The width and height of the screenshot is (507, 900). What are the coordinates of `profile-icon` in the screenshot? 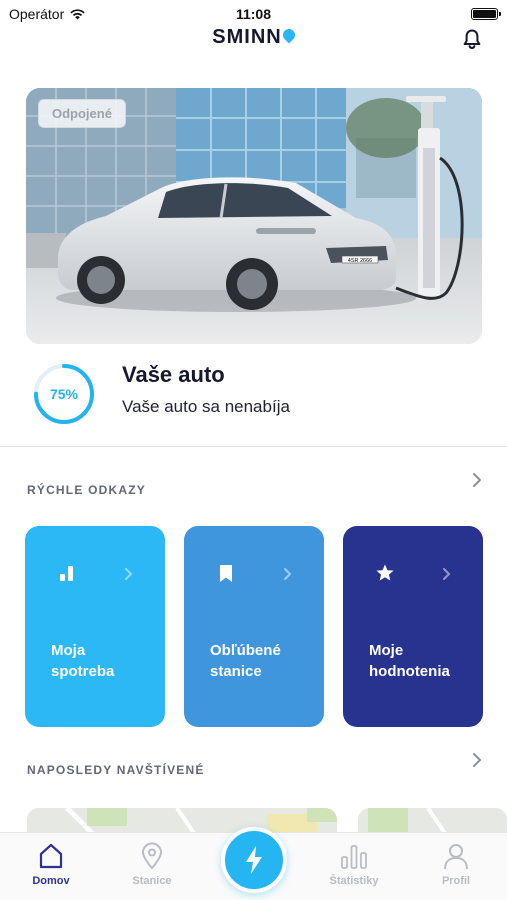 It's located at (456, 857).